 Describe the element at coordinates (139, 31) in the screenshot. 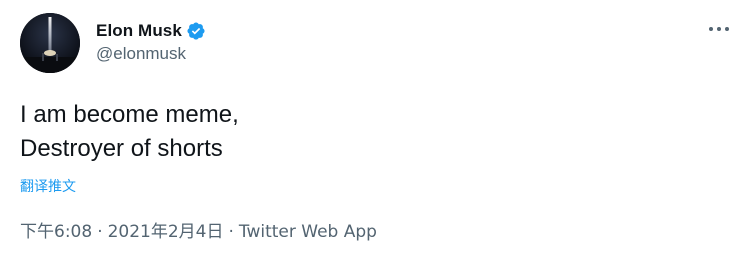

I see `author-display-name: Elon Musk` at that location.